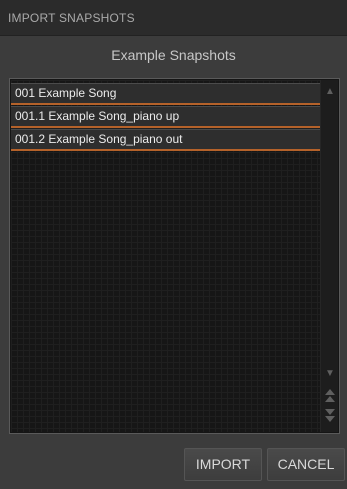  I want to click on snapshot-group-title: Example Snapshots, so click(173, 55).